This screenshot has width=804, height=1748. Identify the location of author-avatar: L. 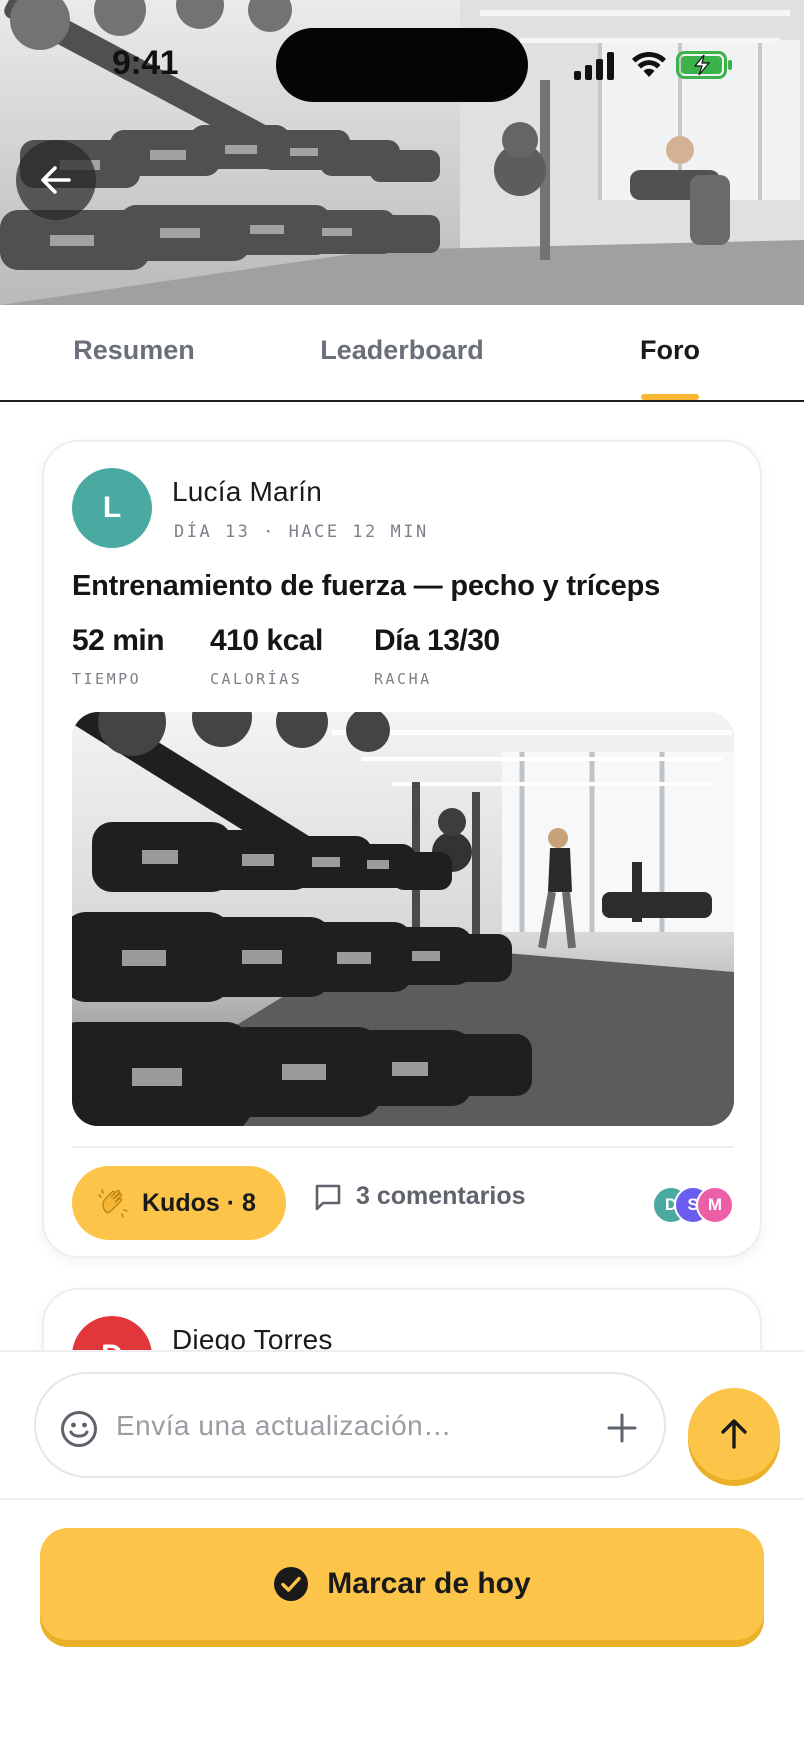
(112, 508).